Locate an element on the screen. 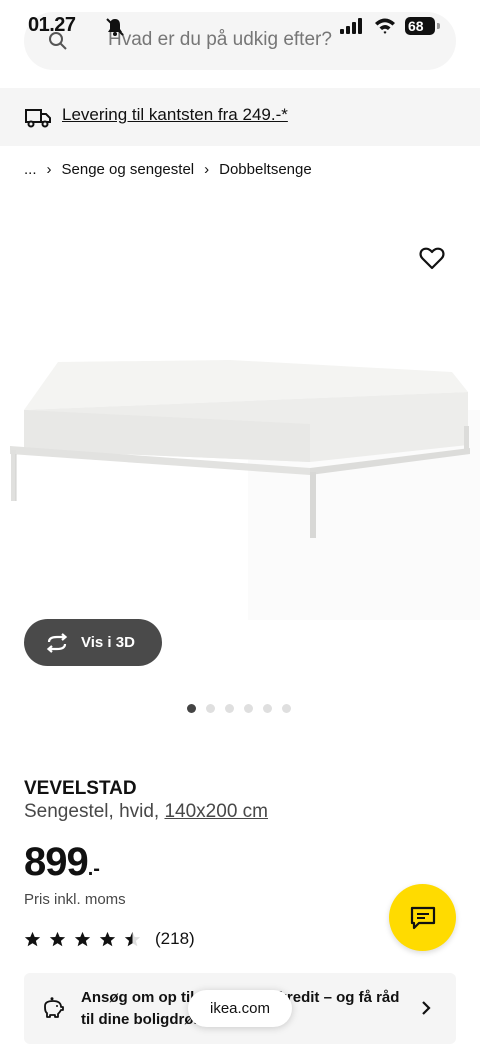 This screenshot has width=480, height=1044. product-rating: (218) is located at coordinates (109, 939).